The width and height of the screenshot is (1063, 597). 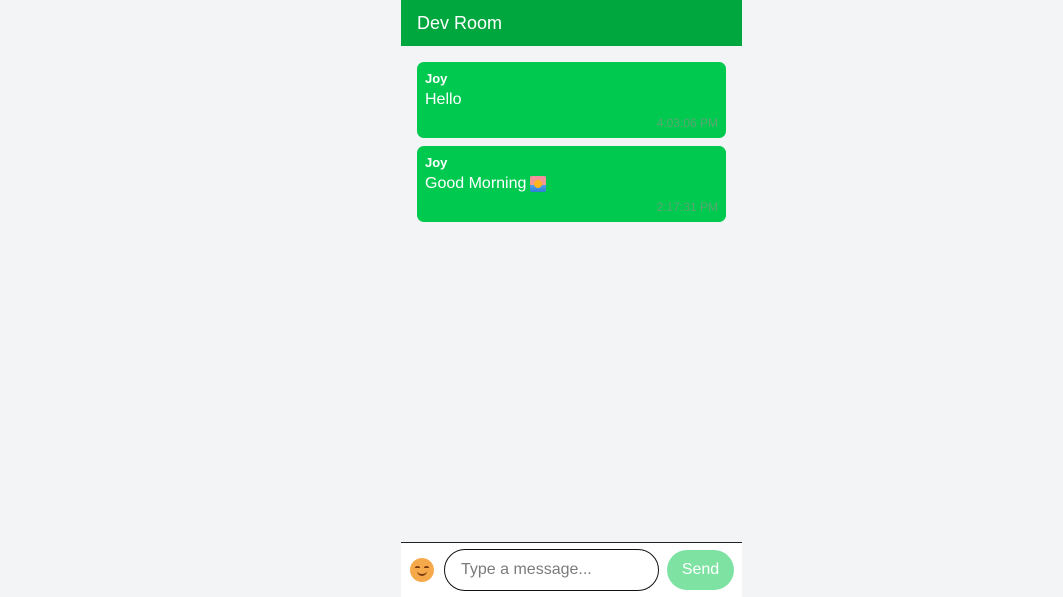 I want to click on message-bubble: Joy Hello 4:03:06 PM, so click(x=571, y=100).